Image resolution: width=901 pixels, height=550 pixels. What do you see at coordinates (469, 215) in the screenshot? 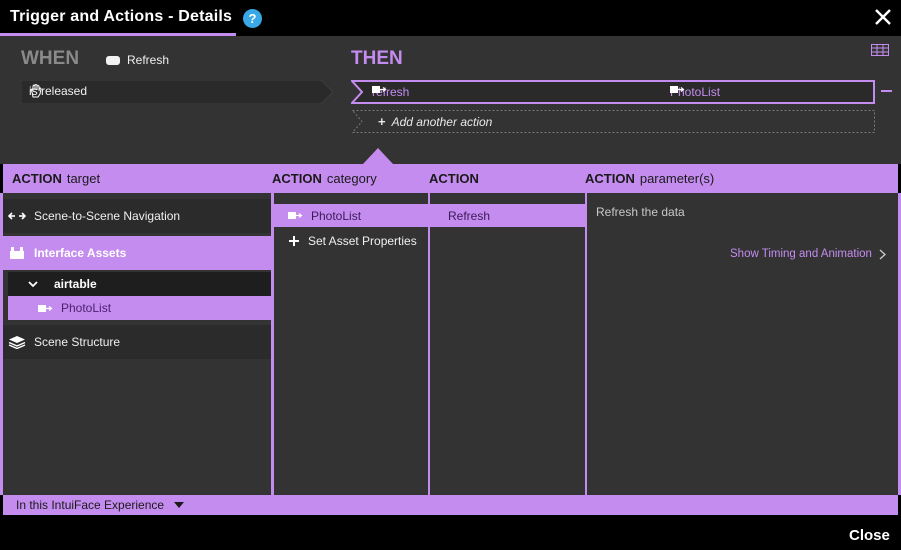
I see `action-label: Refresh` at bounding box center [469, 215].